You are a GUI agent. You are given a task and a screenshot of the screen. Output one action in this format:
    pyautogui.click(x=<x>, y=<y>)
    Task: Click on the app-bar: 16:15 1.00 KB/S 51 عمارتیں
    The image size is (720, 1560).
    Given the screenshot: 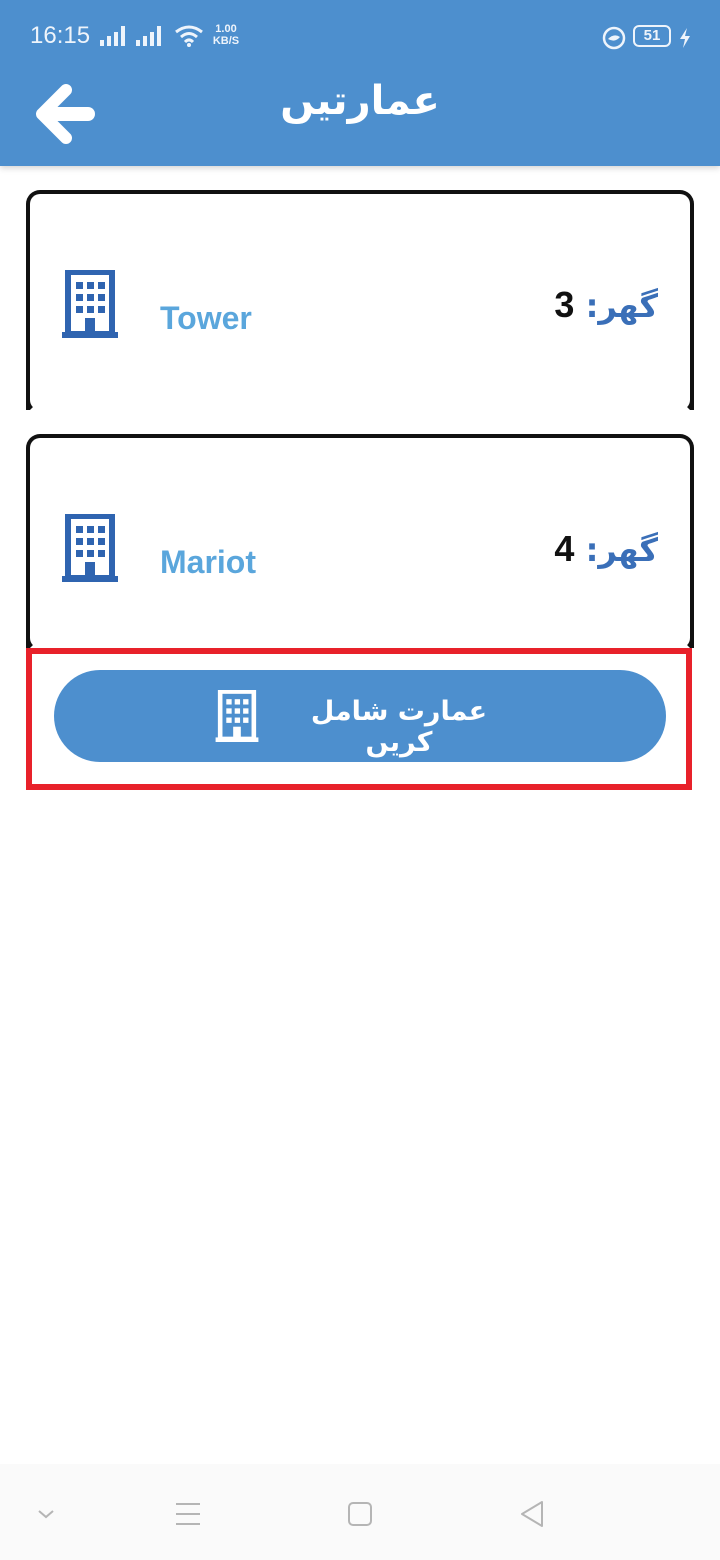 What is the action you would take?
    pyautogui.click(x=360, y=83)
    